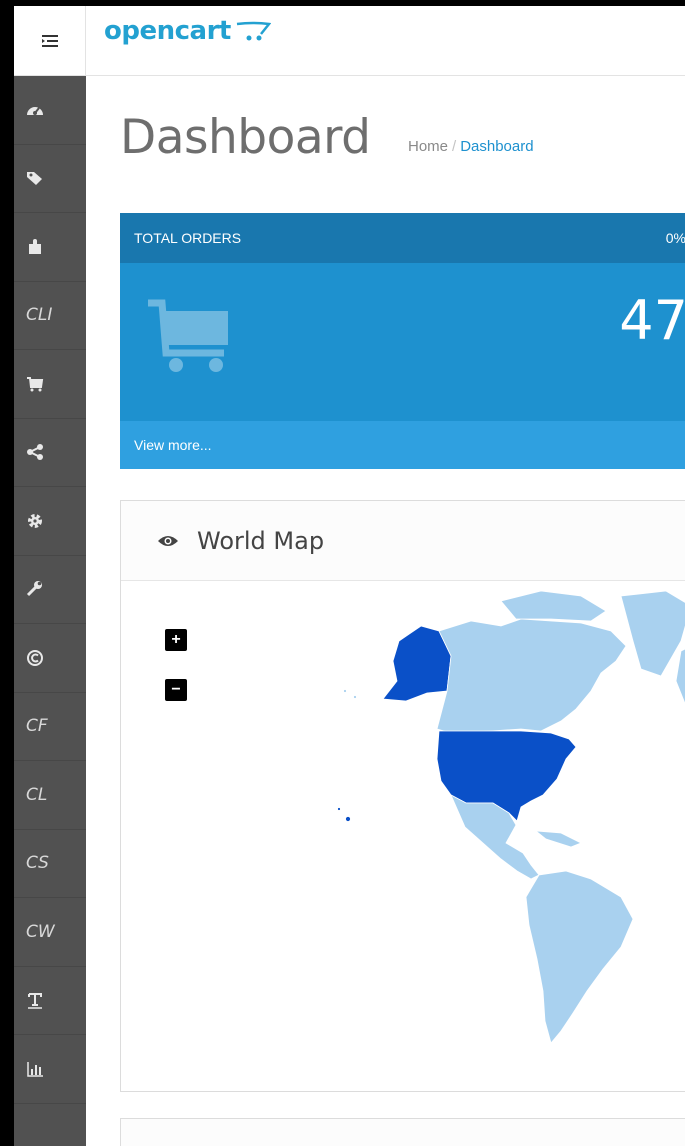  Describe the element at coordinates (50, 658) in the screenshot. I see `sidebar-item-copyright` at that location.